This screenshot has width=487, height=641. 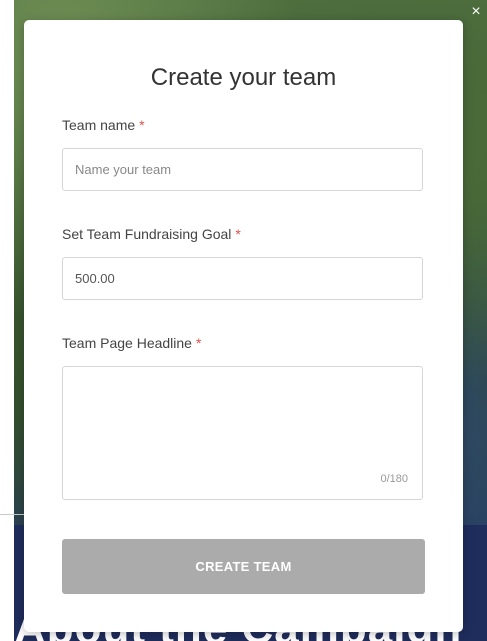 I want to click on team-name-label-text: Team name, so click(x=99, y=125).